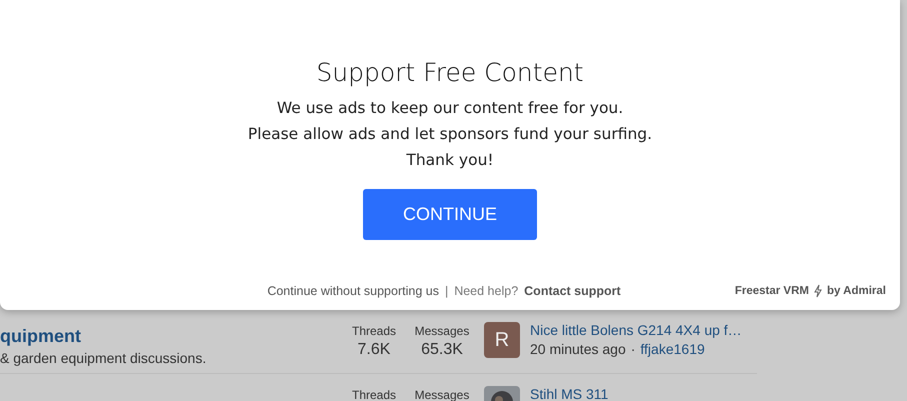 This screenshot has height=401, width=907. I want to click on stat-value: 7.6K, so click(374, 350).